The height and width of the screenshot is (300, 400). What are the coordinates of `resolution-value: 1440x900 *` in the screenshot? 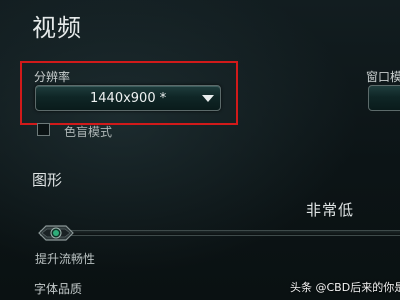 It's located at (128, 98).